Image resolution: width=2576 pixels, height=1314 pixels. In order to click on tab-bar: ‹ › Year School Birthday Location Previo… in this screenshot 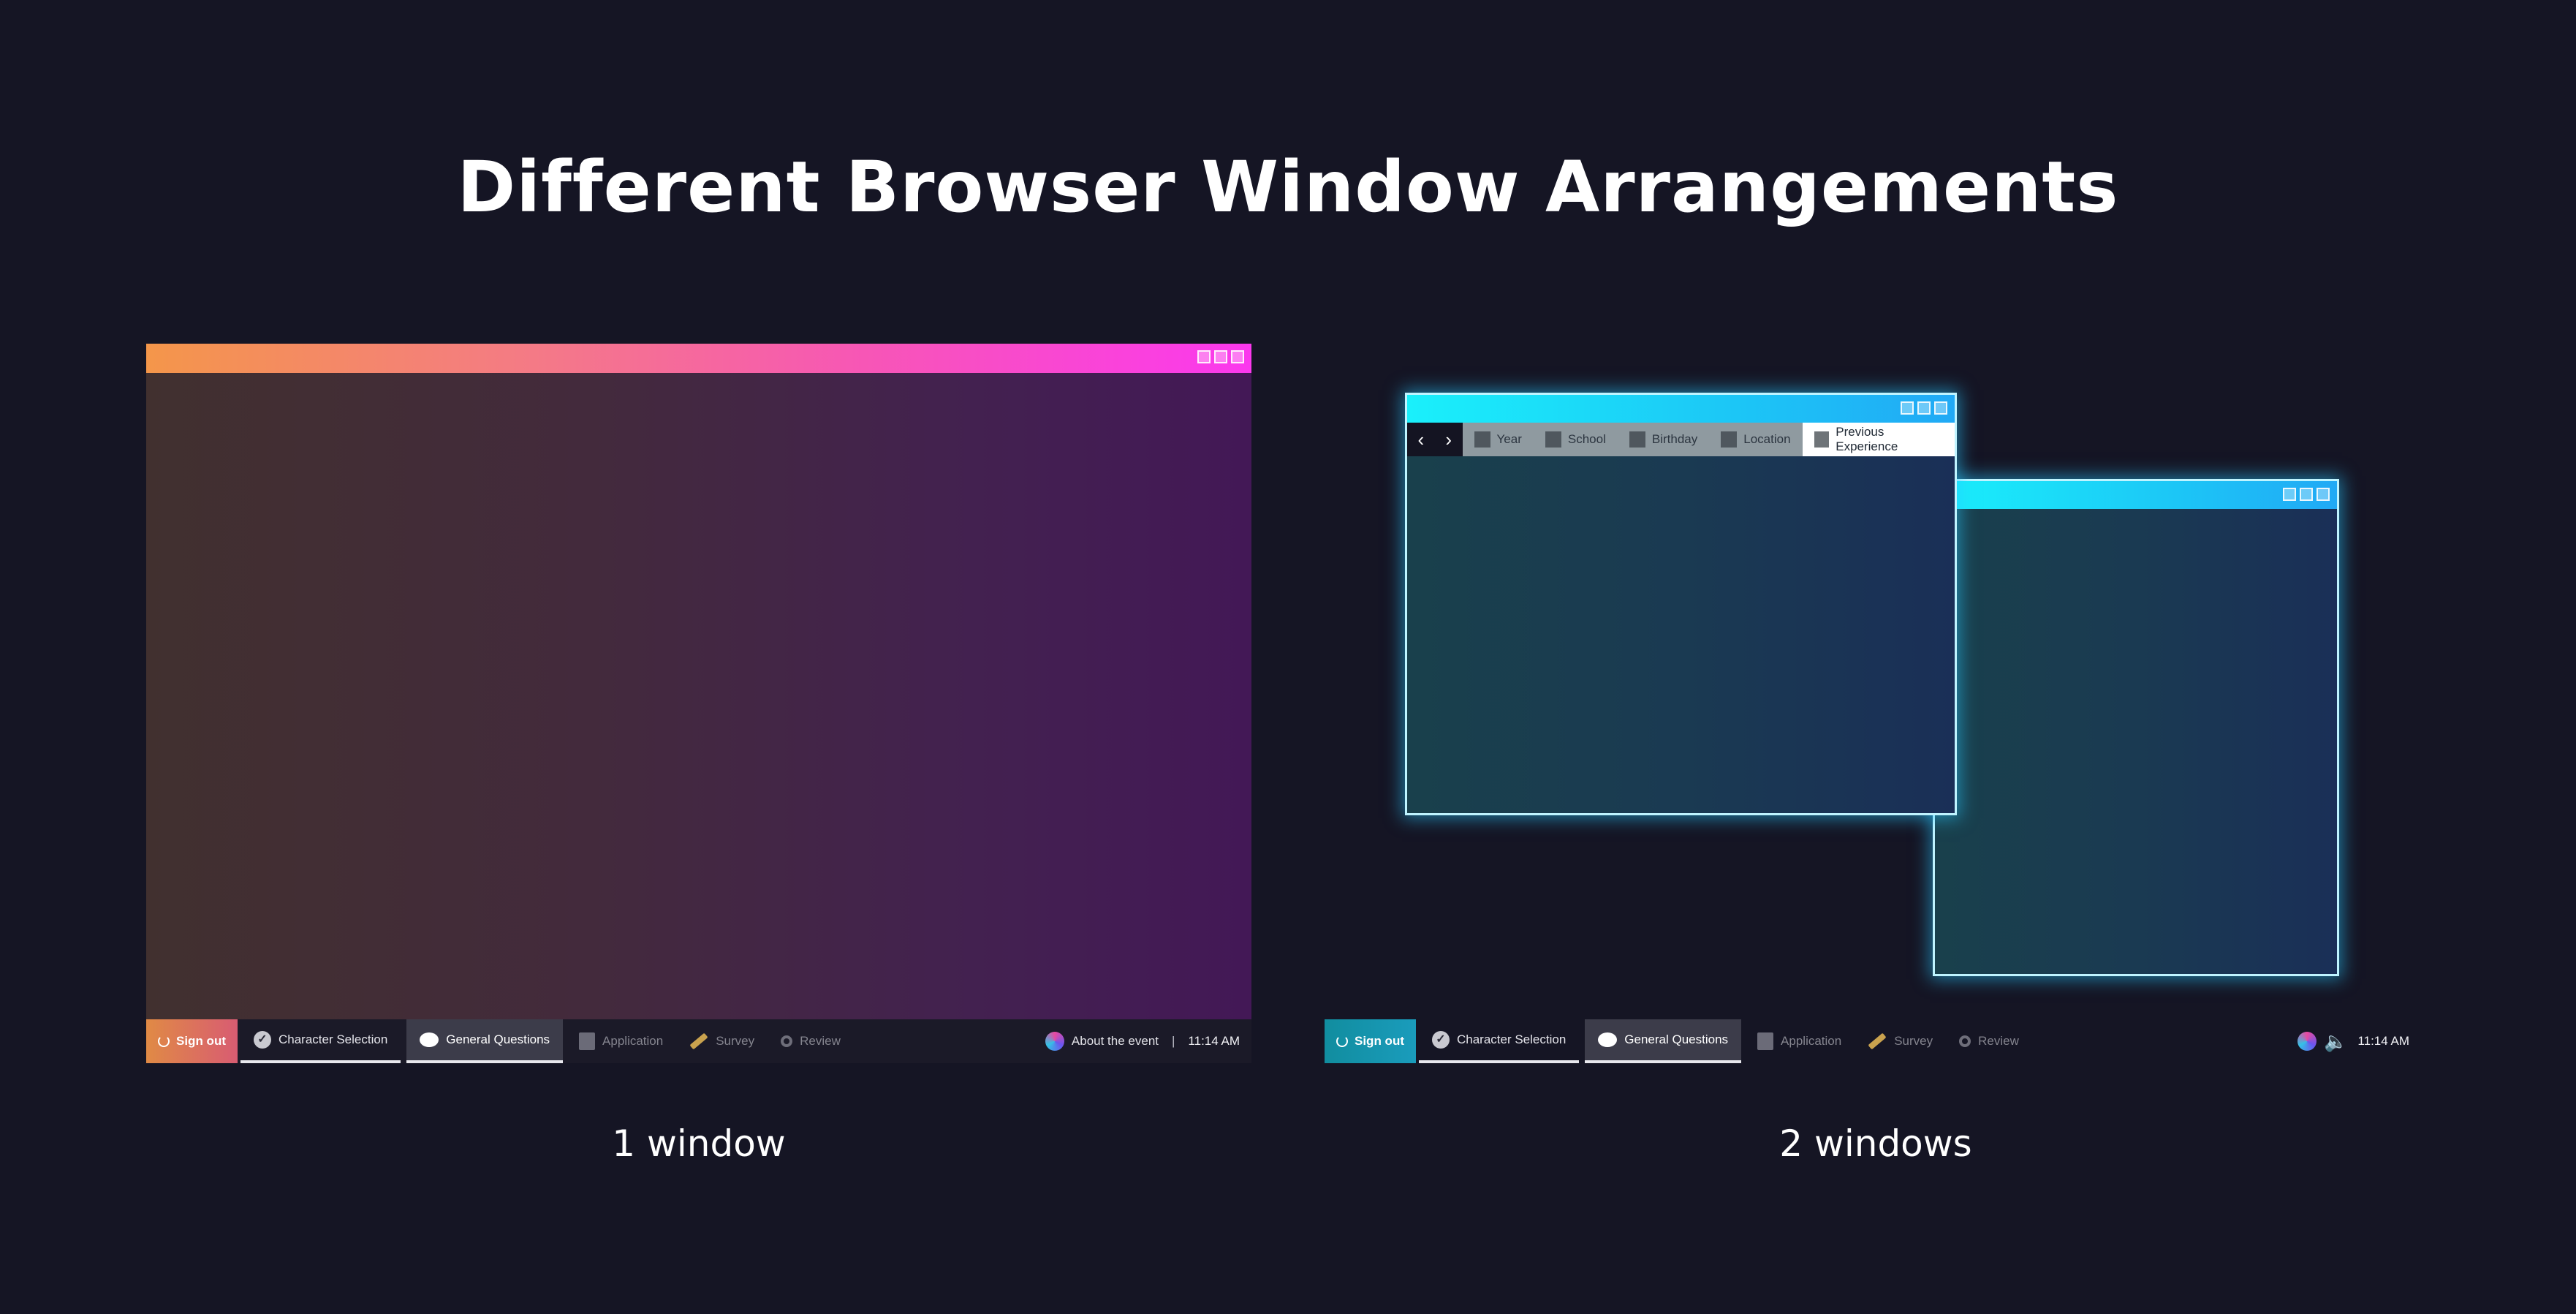, I will do `click(1681, 439)`.